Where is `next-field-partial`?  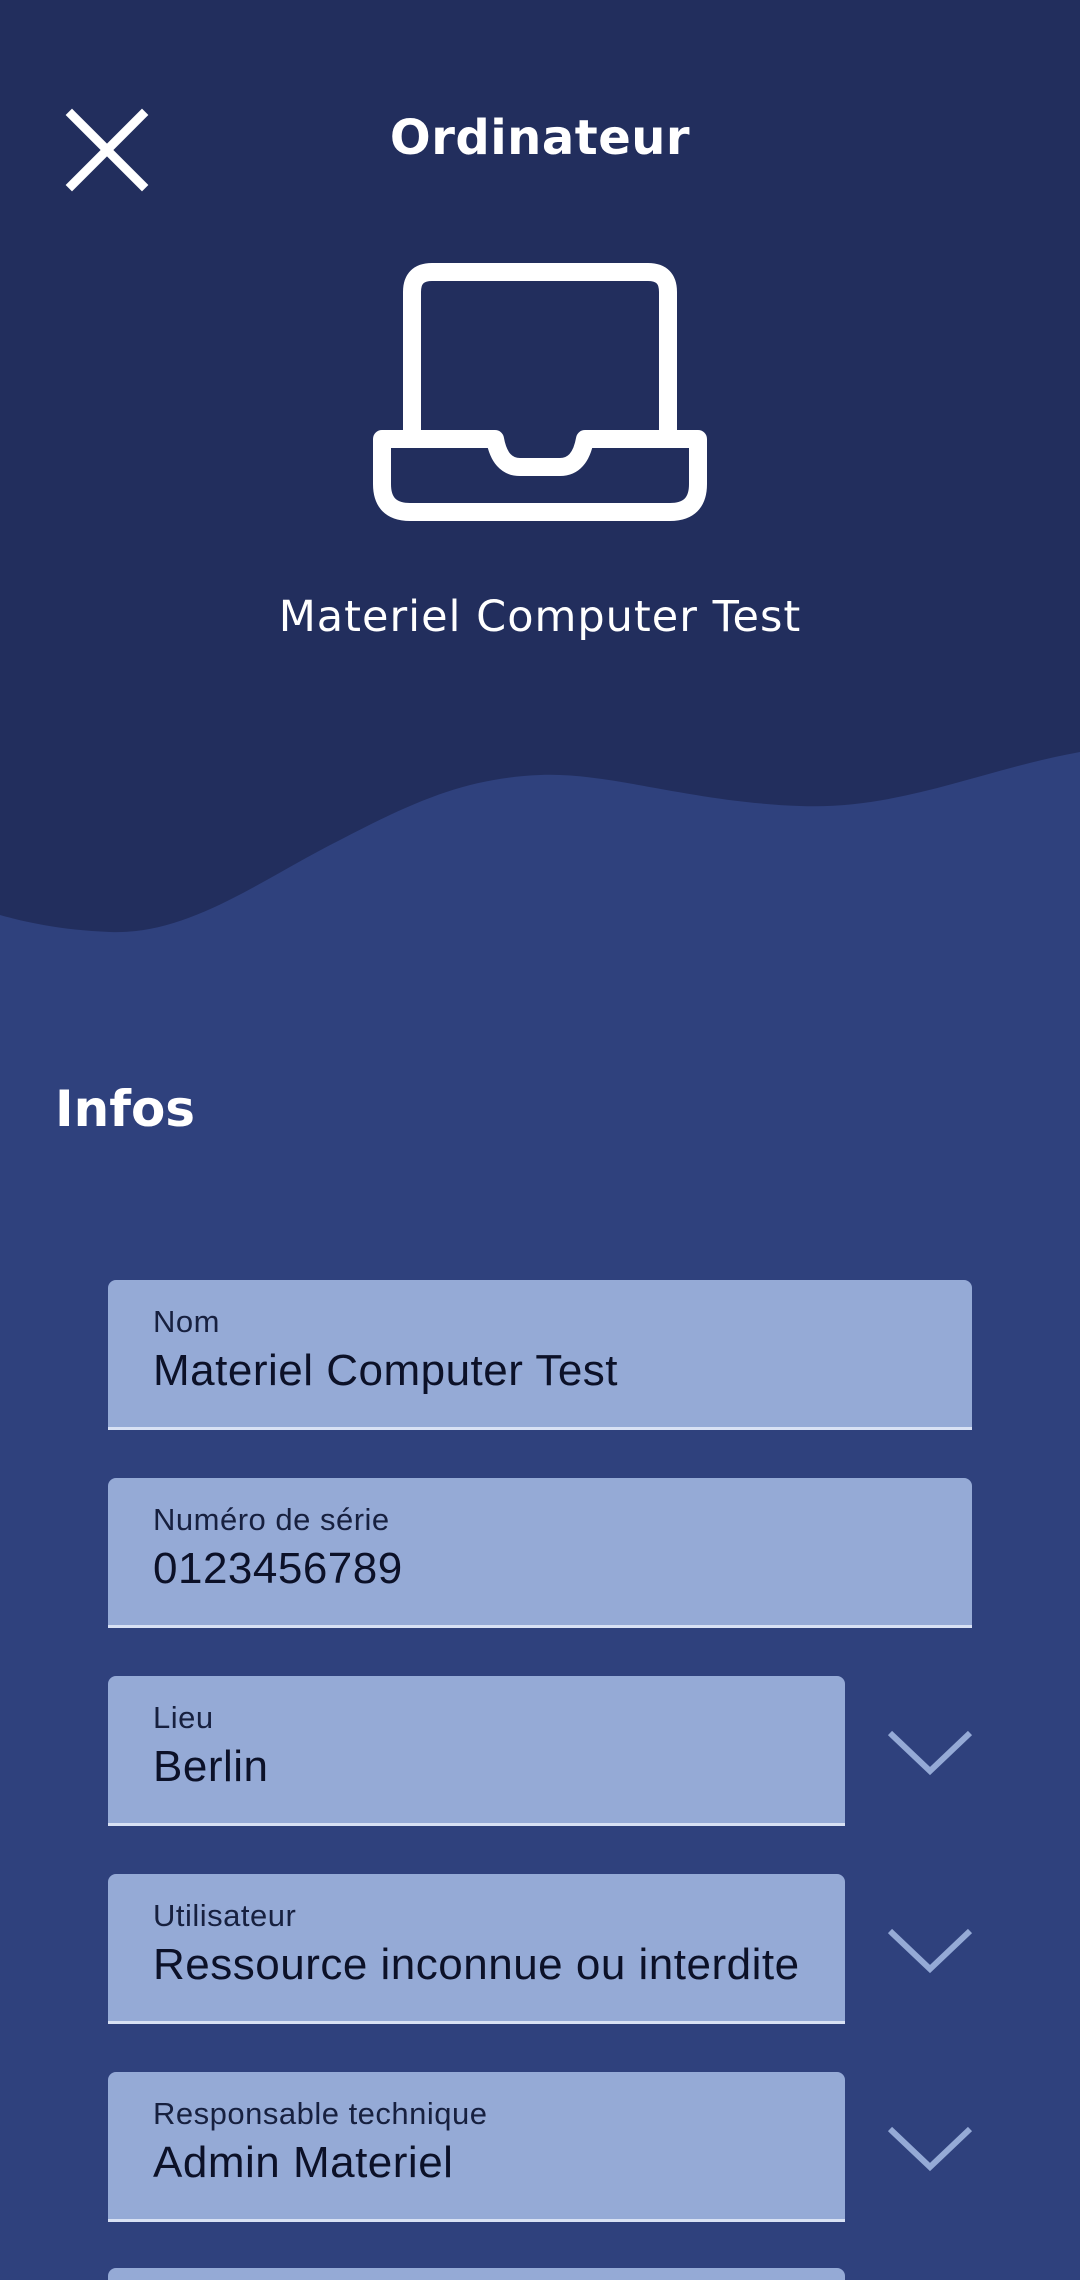
next-field-partial is located at coordinates (476, 2274).